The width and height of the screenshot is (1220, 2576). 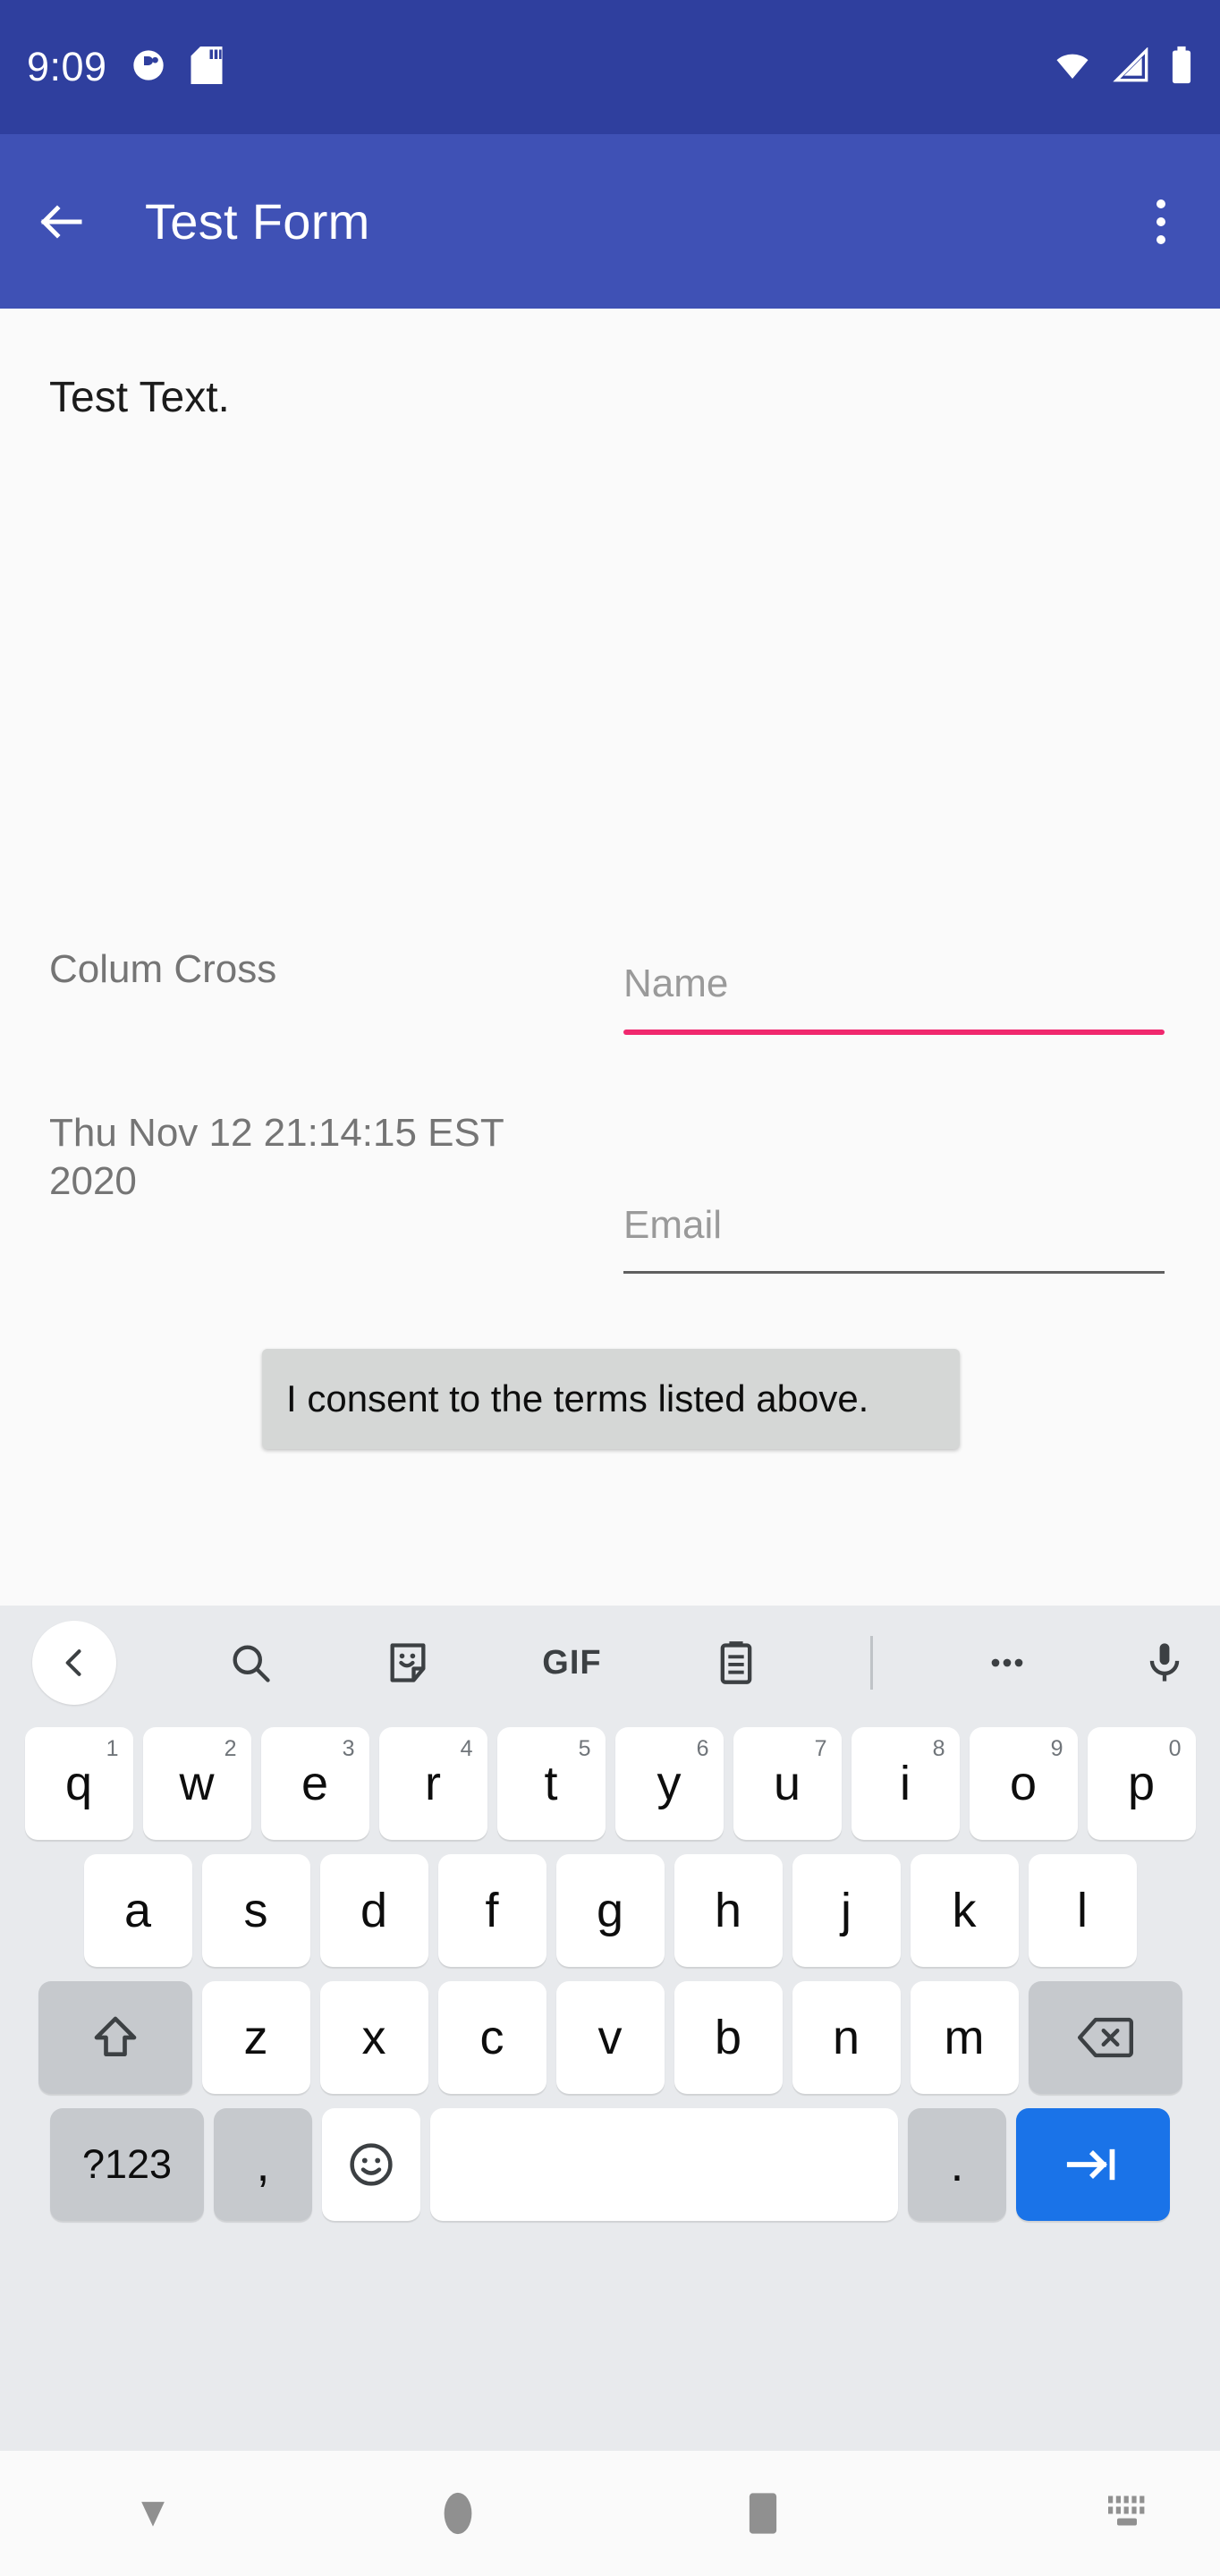 What do you see at coordinates (1161, 222) in the screenshot?
I see `overflow-menu-icon` at bounding box center [1161, 222].